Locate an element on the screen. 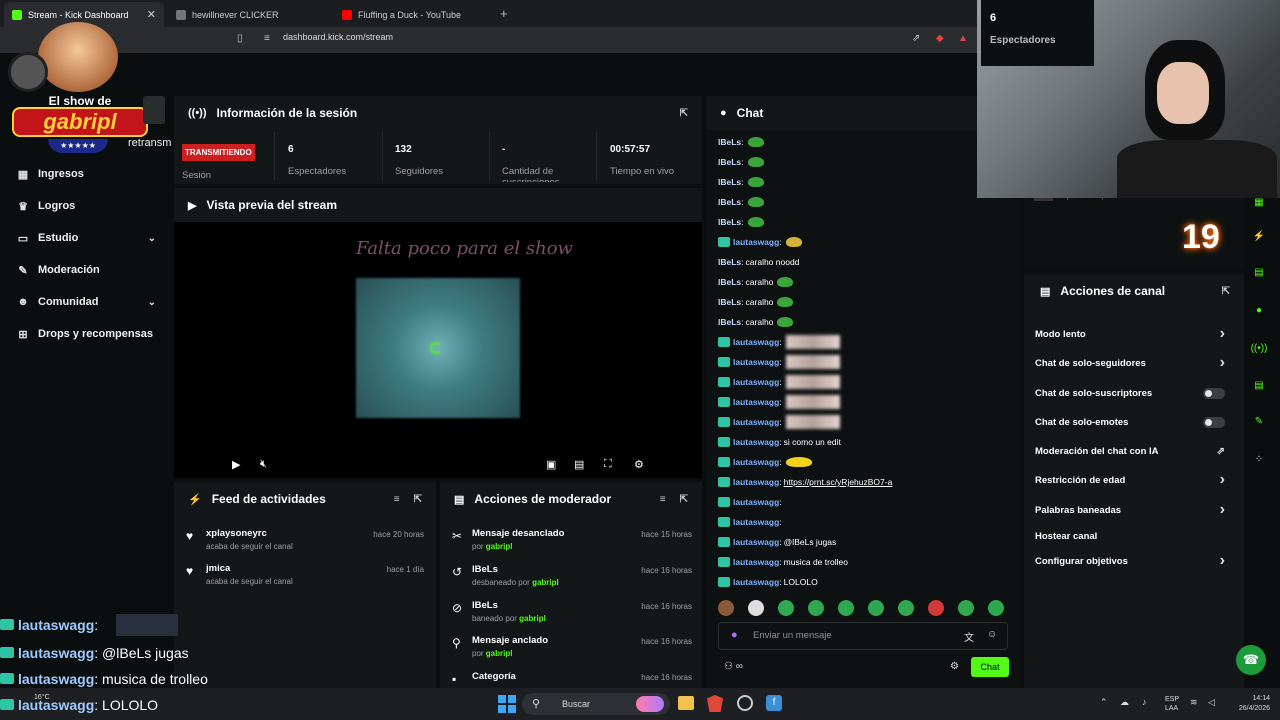 The image size is (1280, 720). chat-link: https://prnt.sc/yRjehuzBO7-a is located at coordinates (838, 482).